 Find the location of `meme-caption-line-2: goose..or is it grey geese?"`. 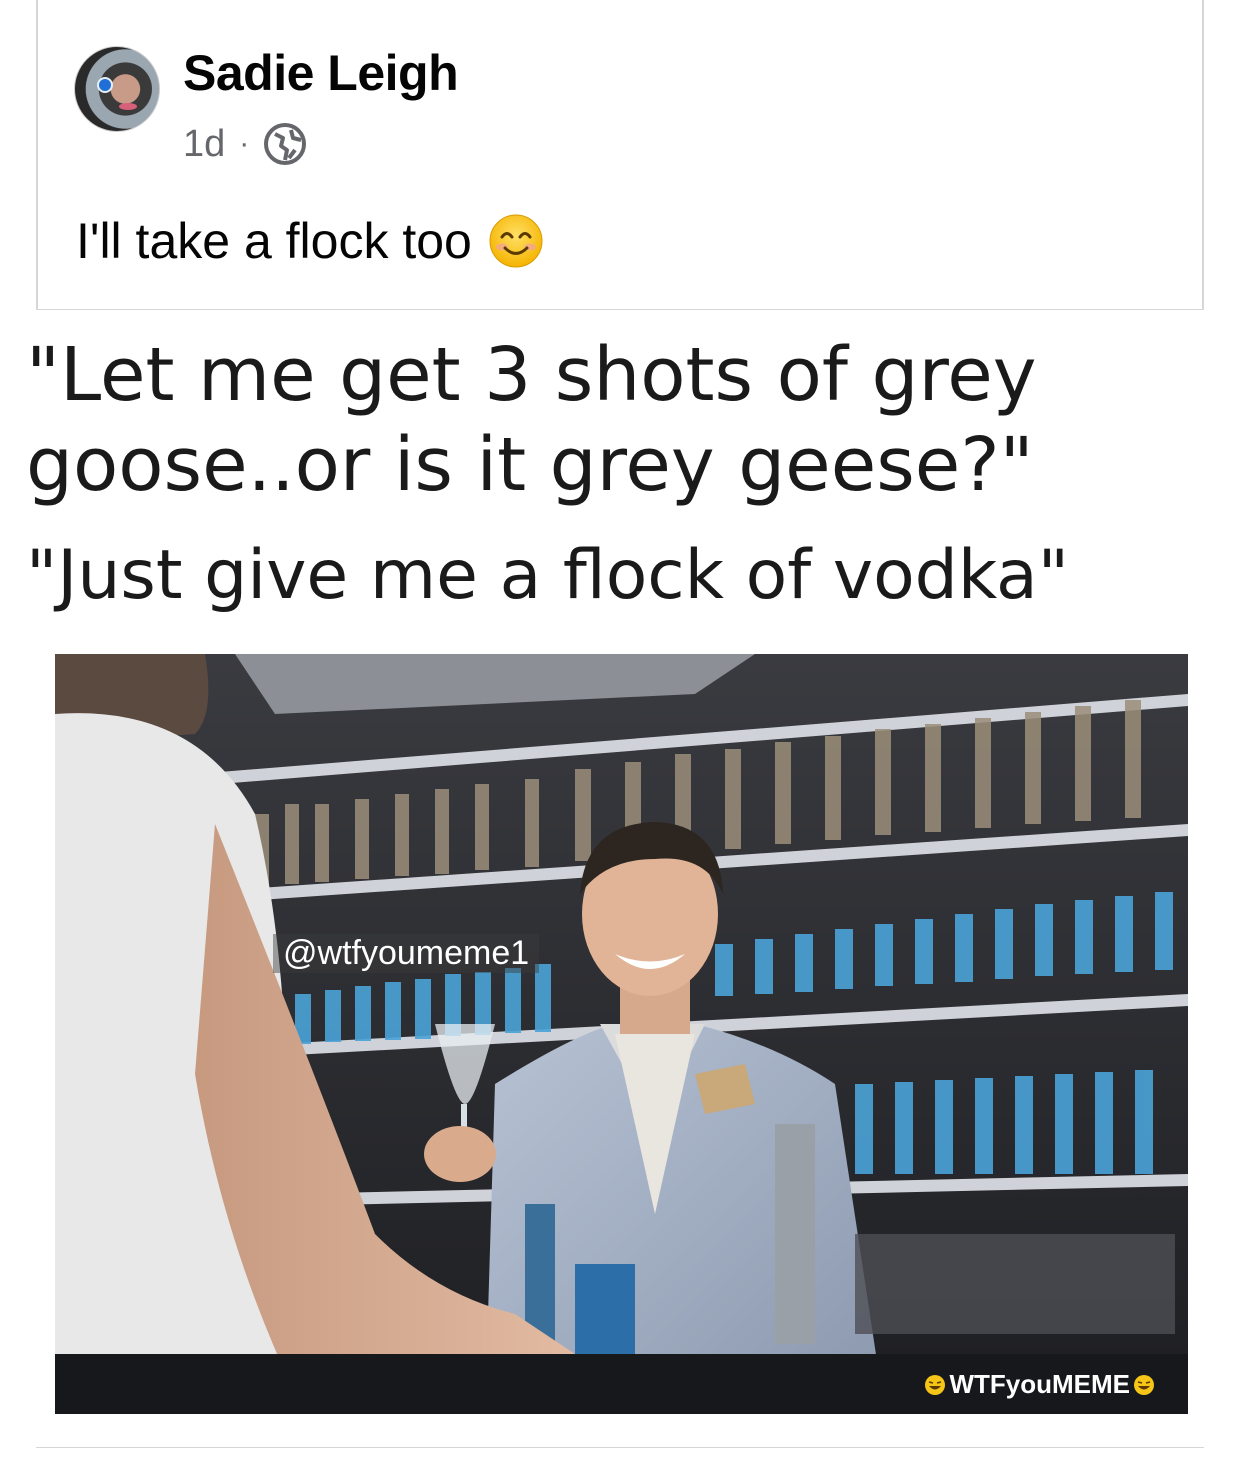

meme-caption-line-2: goose..or is it grey geese?" is located at coordinates (530, 465).